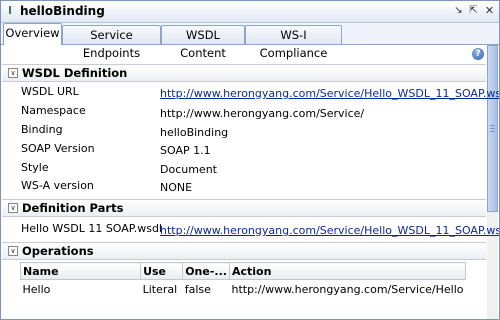 The height and width of the screenshot is (320, 500). What do you see at coordinates (80, 271) in the screenshot?
I see `column-header-name: Name` at bounding box center [80, 271].